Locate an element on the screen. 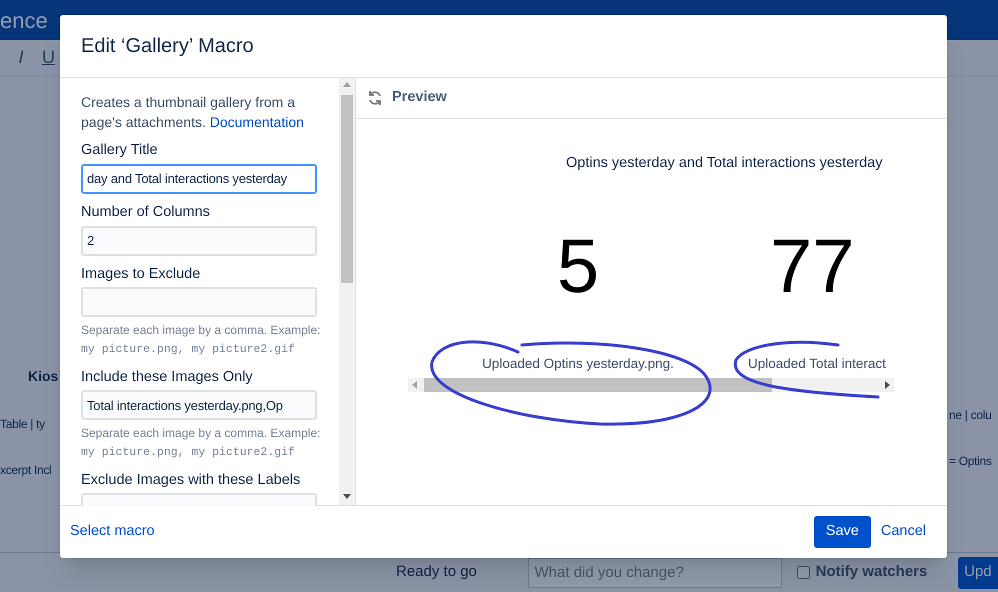 The image size is (998, 592). image-caption: Uploaded Total interact is located at coordinates (816, 364).